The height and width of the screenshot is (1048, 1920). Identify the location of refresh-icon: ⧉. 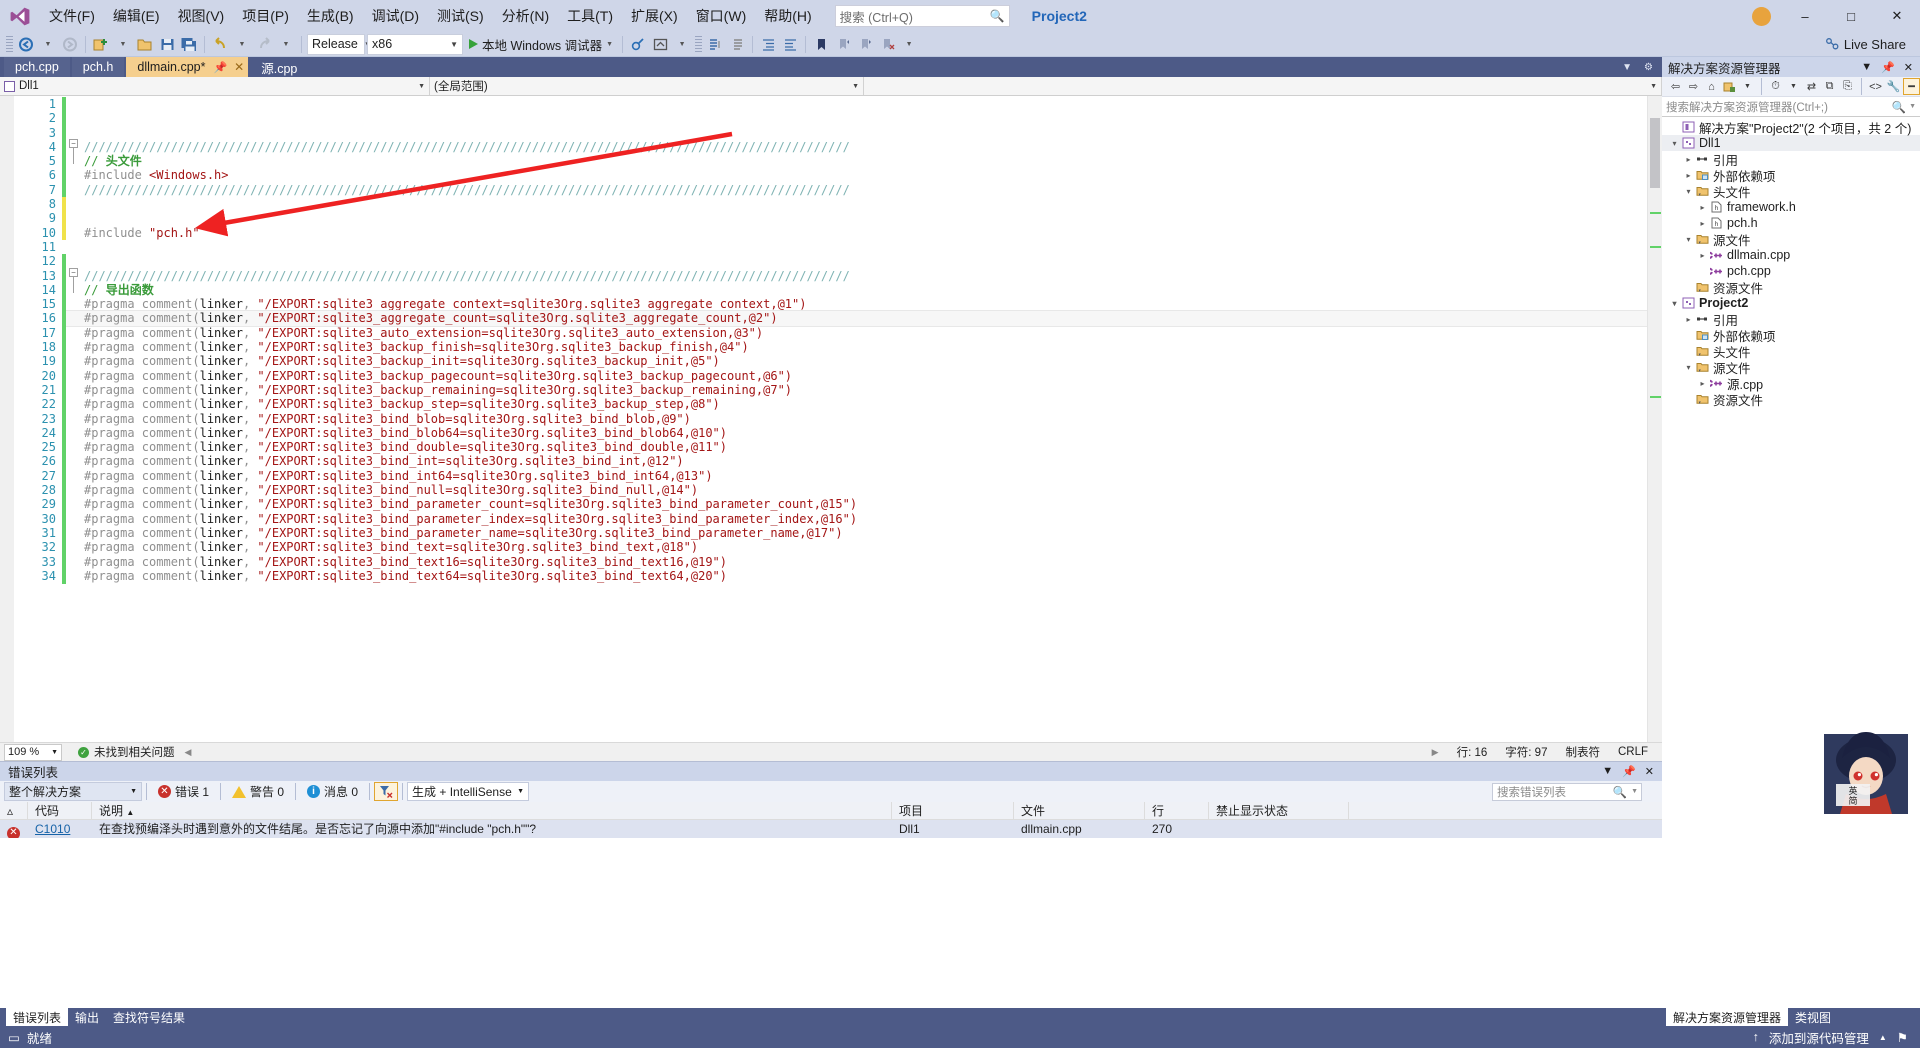
(1829, 86).